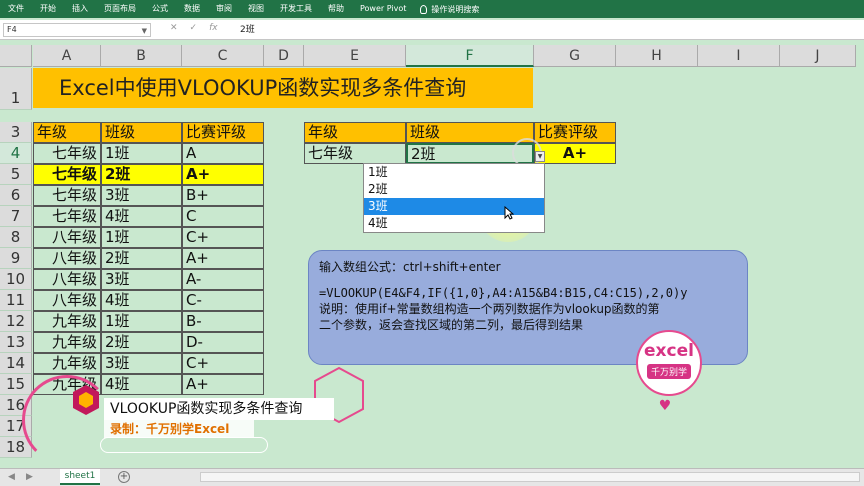 The height and width of the screenshot is (486, 864). Describe the element at coordinates (575, 56) in the screenshot. I see `col-header-g: G` at that location.